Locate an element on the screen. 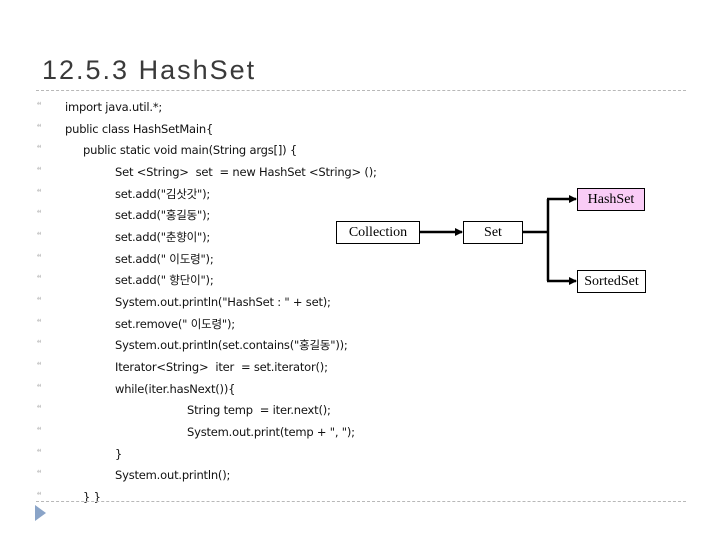 This screenshot has height=540, width=720. code-text: Iterator<String> iter = set.iterator(); is located at coordinates (221, 367).